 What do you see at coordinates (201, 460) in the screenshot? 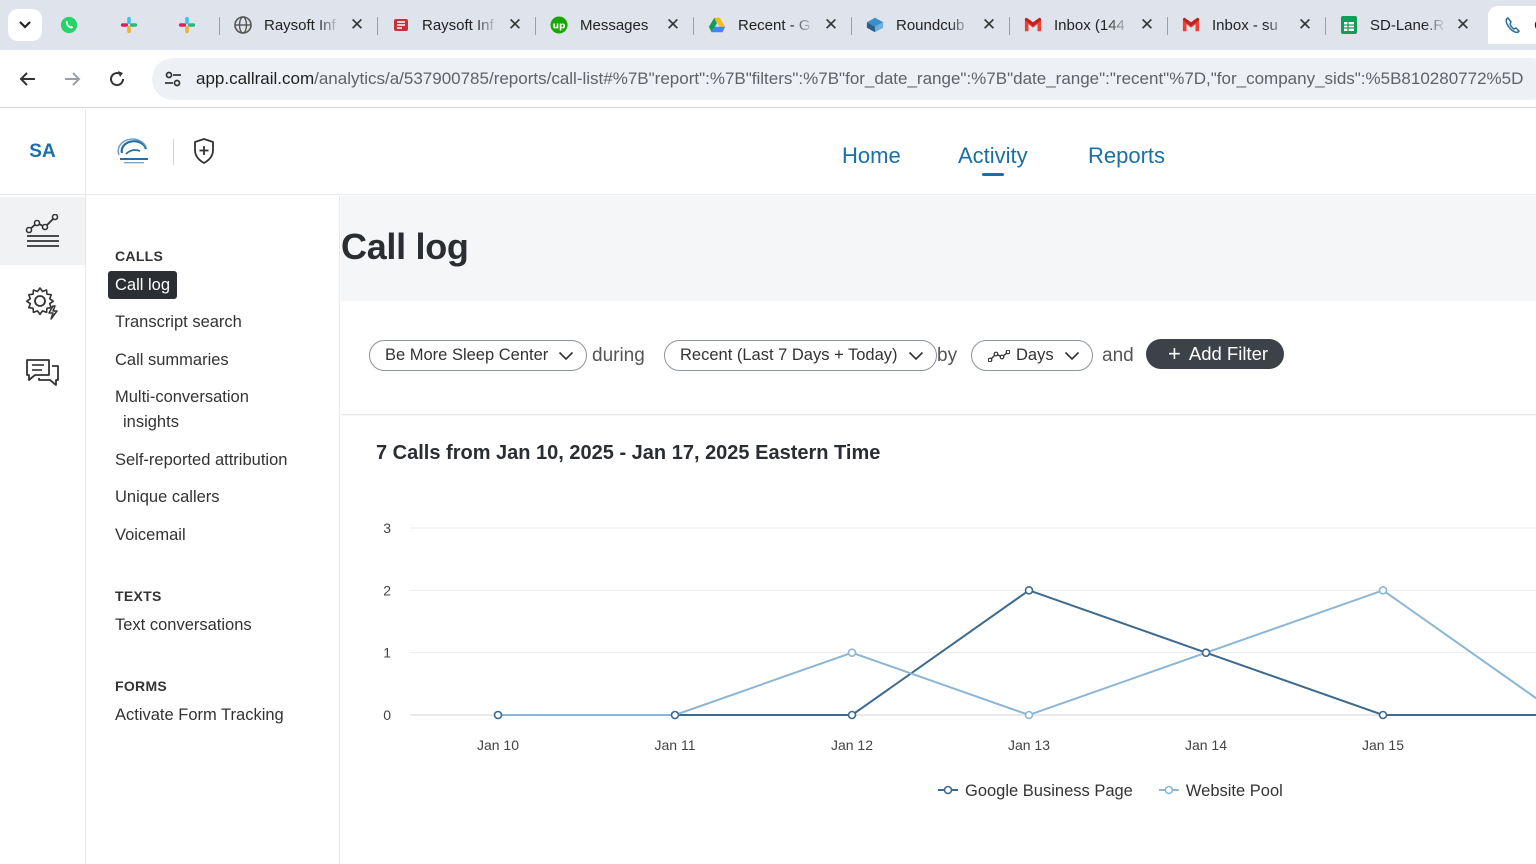
I see `subnav-item-self-reported-attribution: Self-reported attribution` at bounding box center [201, 460].